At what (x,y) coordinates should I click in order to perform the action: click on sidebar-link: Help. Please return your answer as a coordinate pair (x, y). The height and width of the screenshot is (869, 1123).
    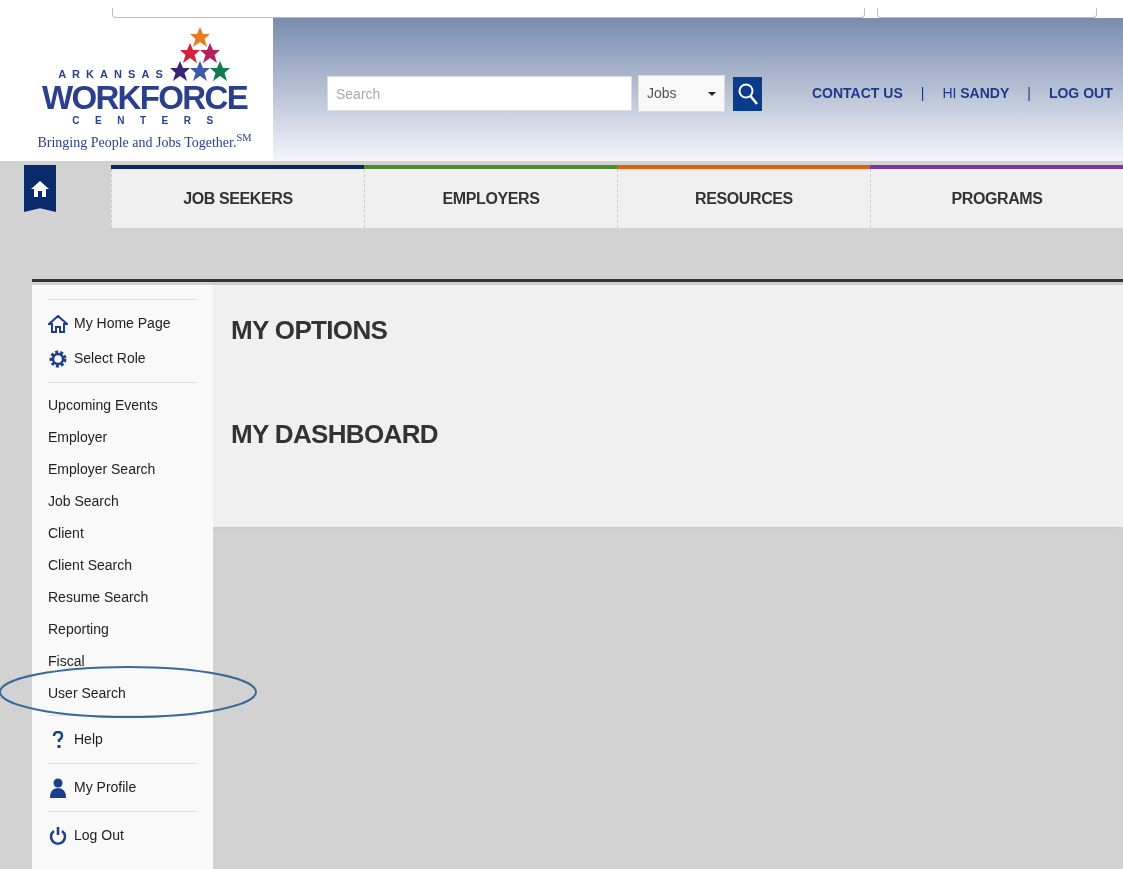
    Looking at the image, I should click on (122, 739).